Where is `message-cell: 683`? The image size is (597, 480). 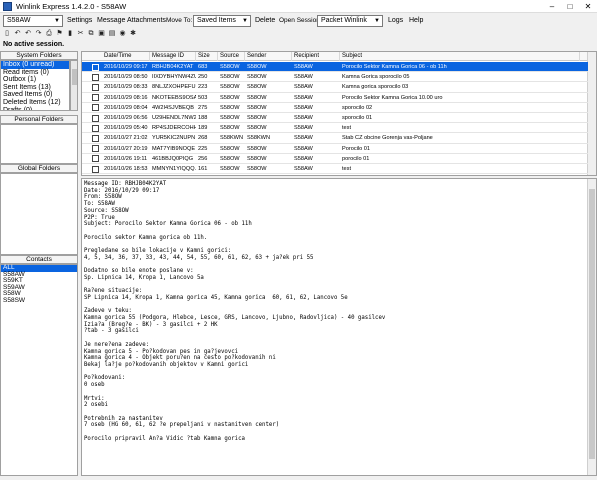
message-cell: 683 is located at coordinates (203, 67).